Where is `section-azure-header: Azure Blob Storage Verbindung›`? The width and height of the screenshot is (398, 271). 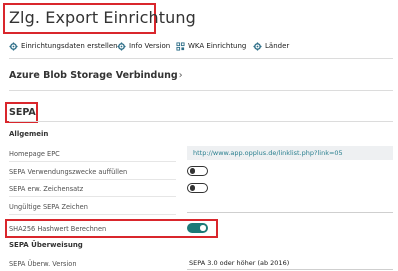
section-azure-header: Azure Blob Storage Verbindung› is located at coordinates (96, 75).